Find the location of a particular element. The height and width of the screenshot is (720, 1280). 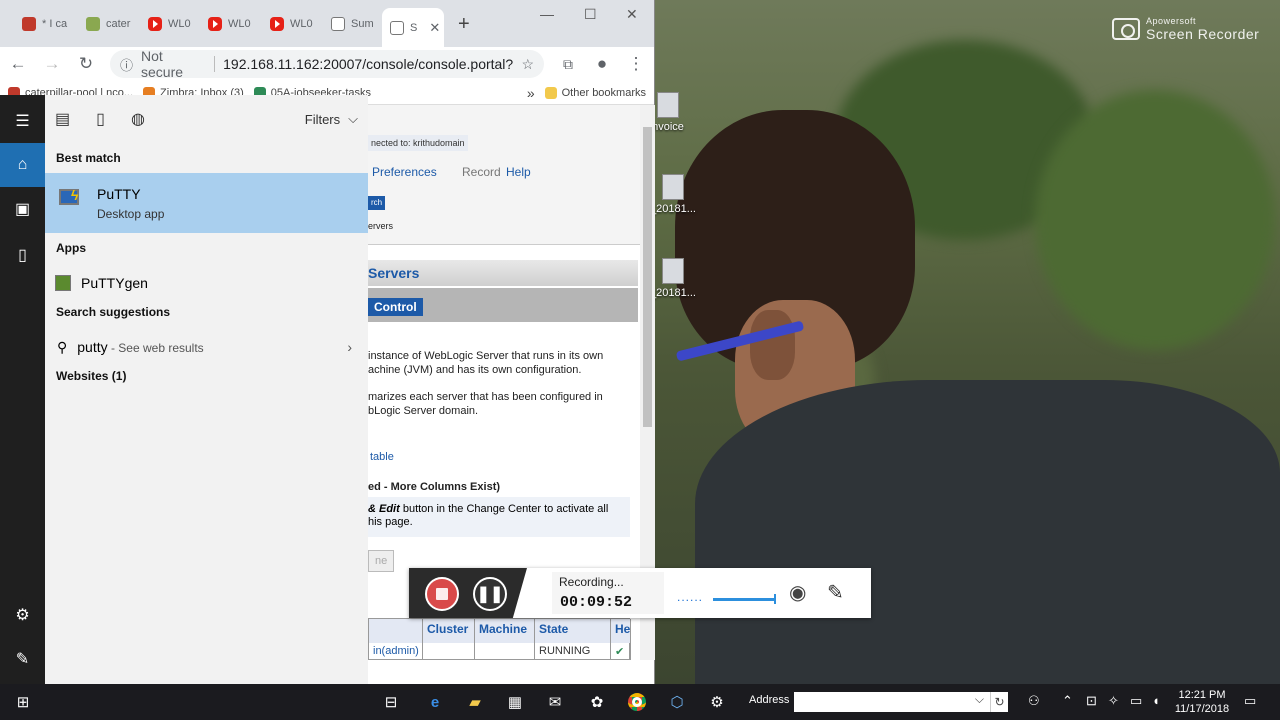

minimize-button: — is located at coordinates (547, 14).